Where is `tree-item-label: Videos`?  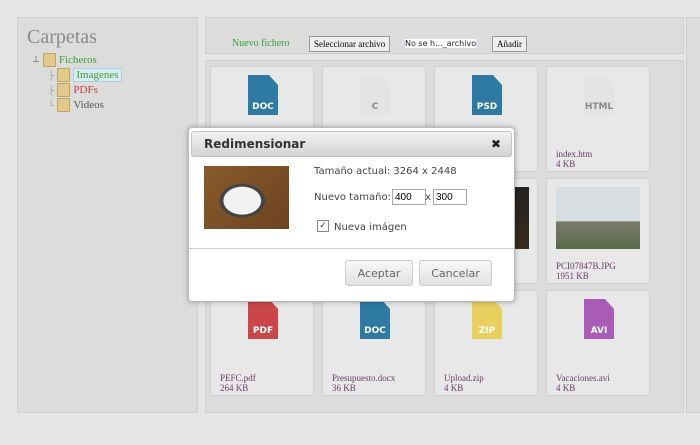
tree-item-label: Videos is located at coordinates (88, 104).